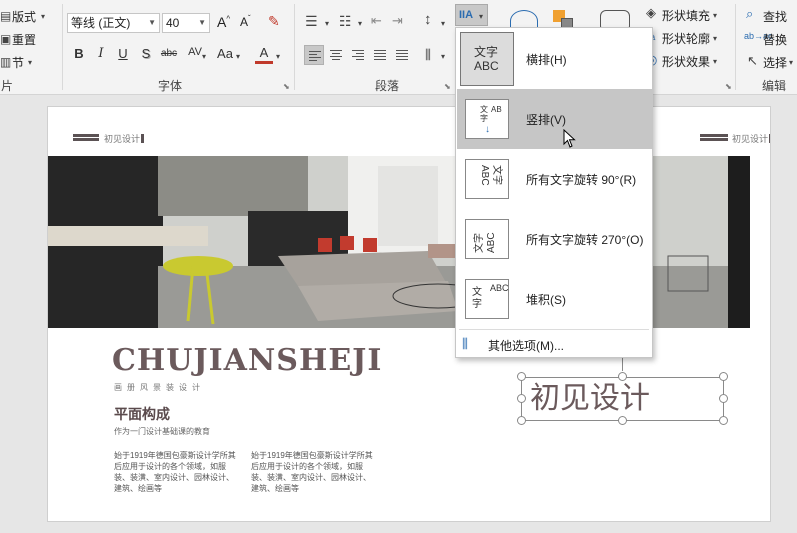 This screenshot has height=533, width=797. I want to click on distributed-icon, so click(402, 56).